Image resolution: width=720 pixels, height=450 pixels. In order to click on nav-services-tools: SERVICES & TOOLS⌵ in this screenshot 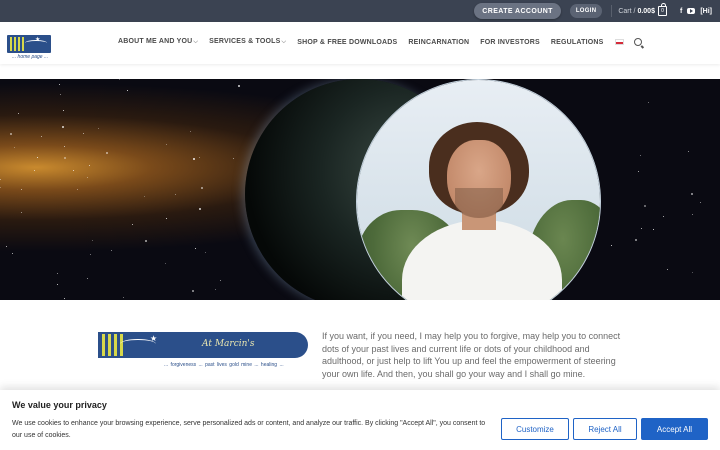, I will do `click(247, 42)`.